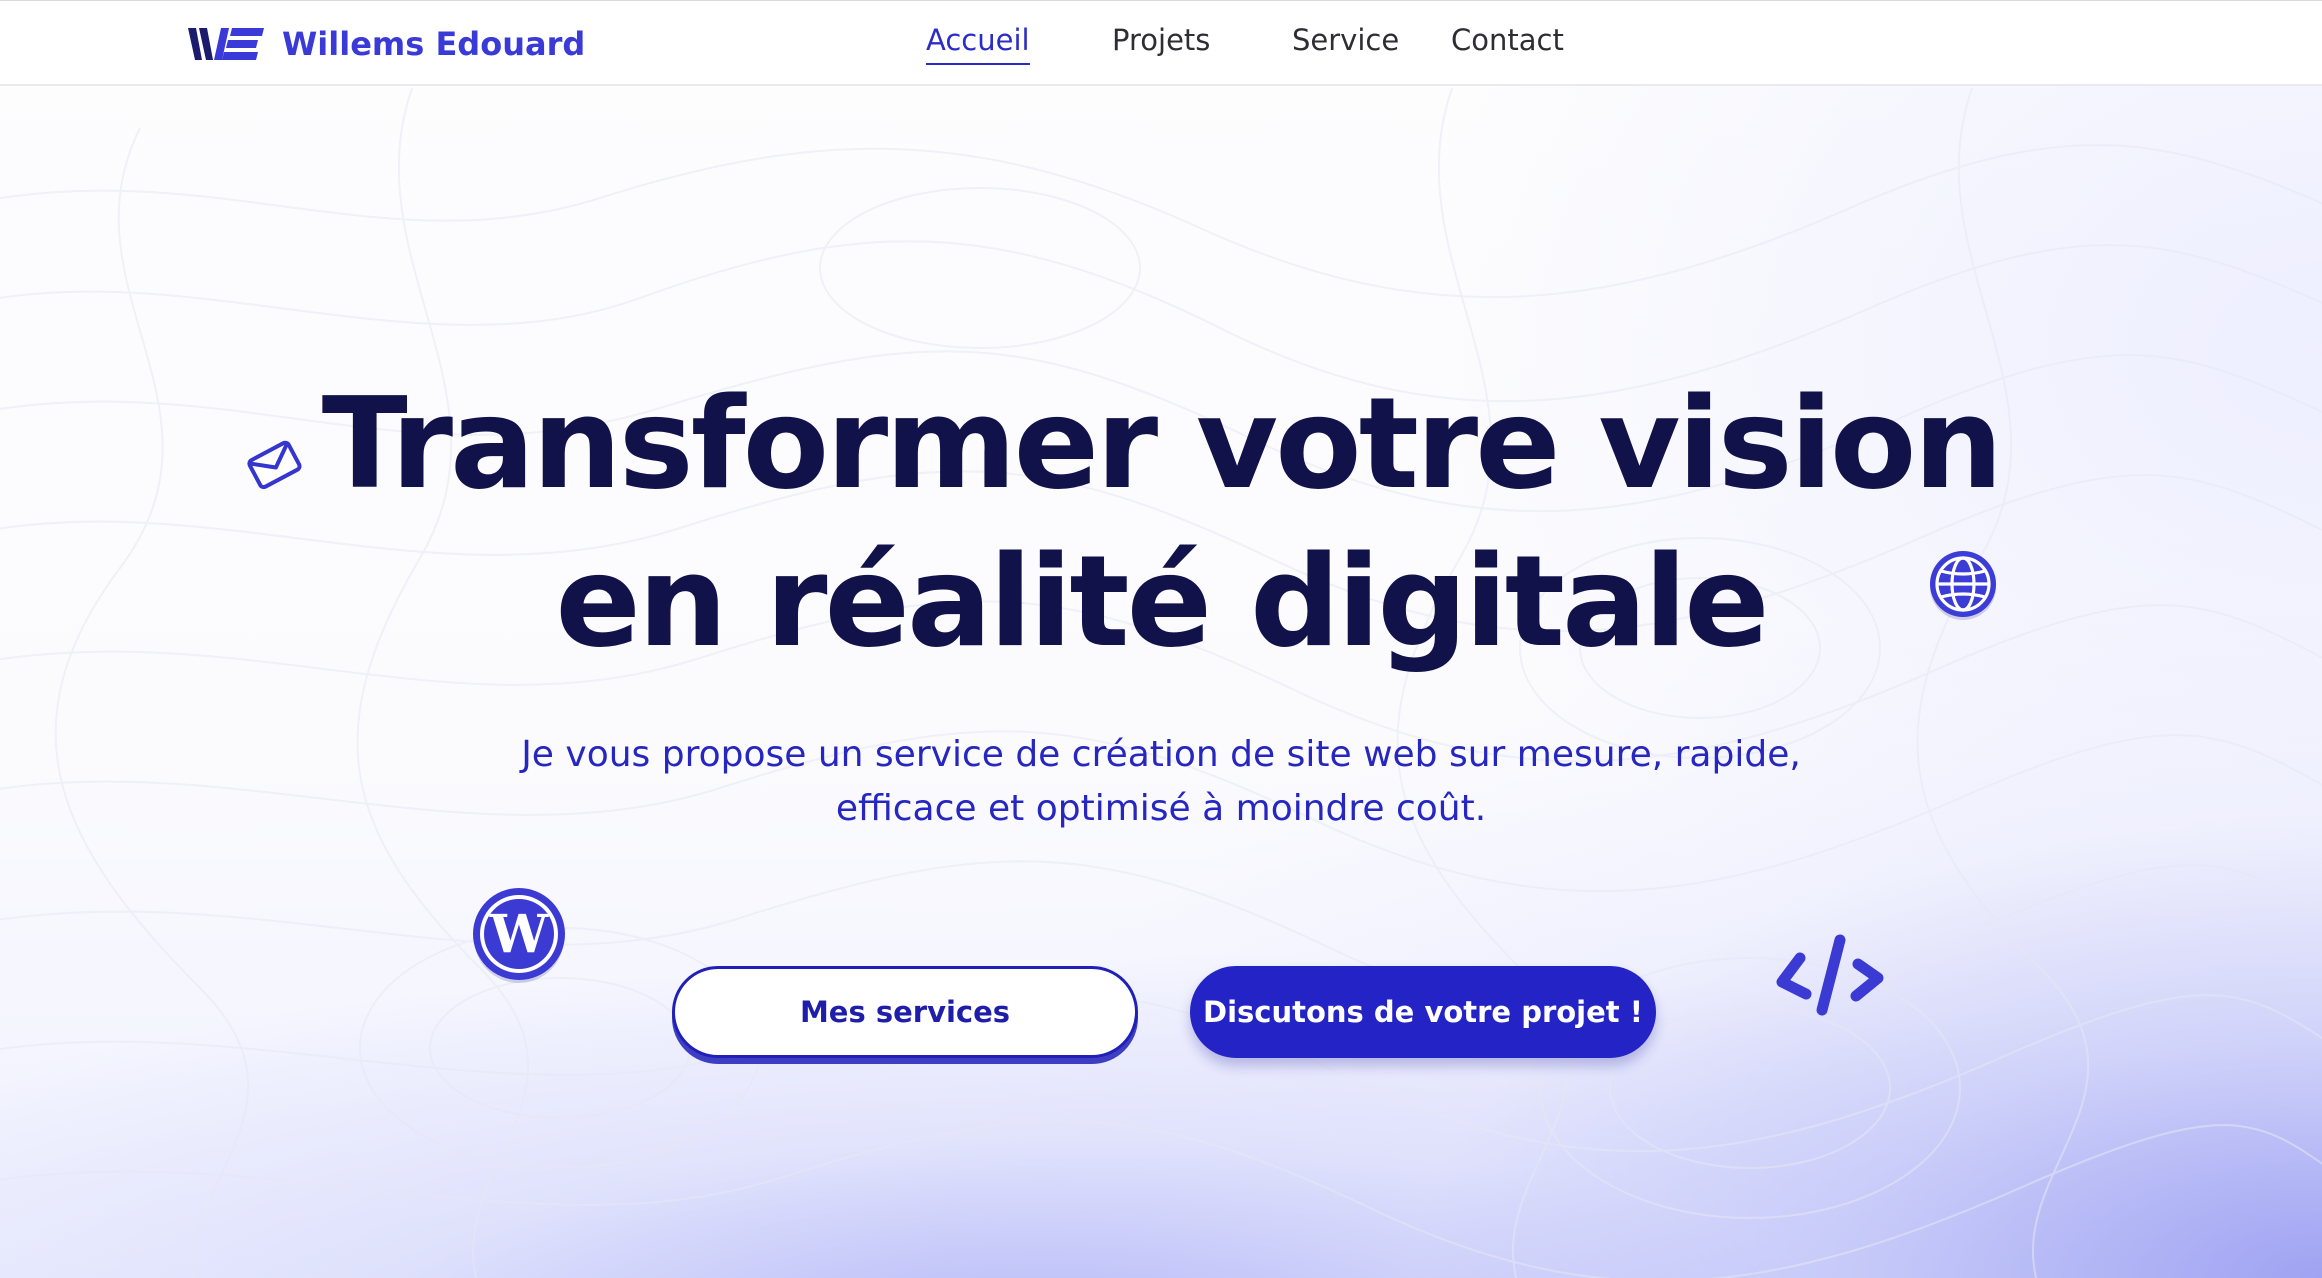 This screenshot has height=1278, width=2322. I want to click on services-button: Mes services, so click(905, 1012).